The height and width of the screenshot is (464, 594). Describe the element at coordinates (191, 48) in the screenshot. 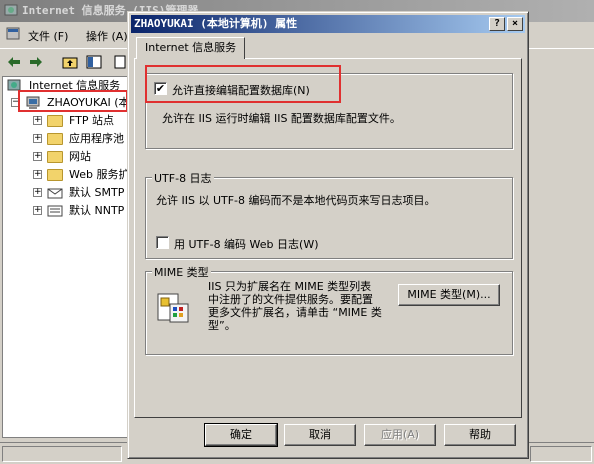

I see `tab-internet-info-services: Internet 信息服务` at that location.